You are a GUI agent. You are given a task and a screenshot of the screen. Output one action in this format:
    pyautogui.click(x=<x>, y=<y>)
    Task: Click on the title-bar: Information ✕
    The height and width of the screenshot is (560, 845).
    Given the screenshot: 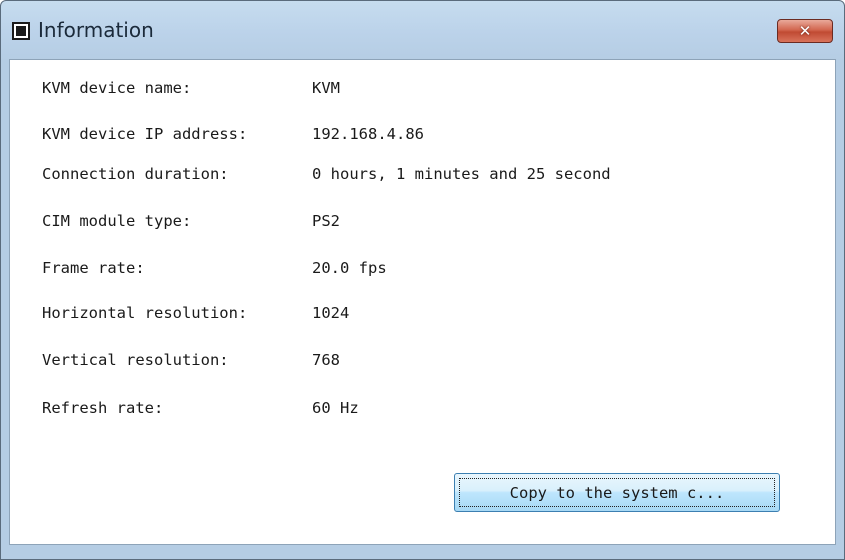 What is the action you would take?
    pyautogui.click(x=422, y=30)
    